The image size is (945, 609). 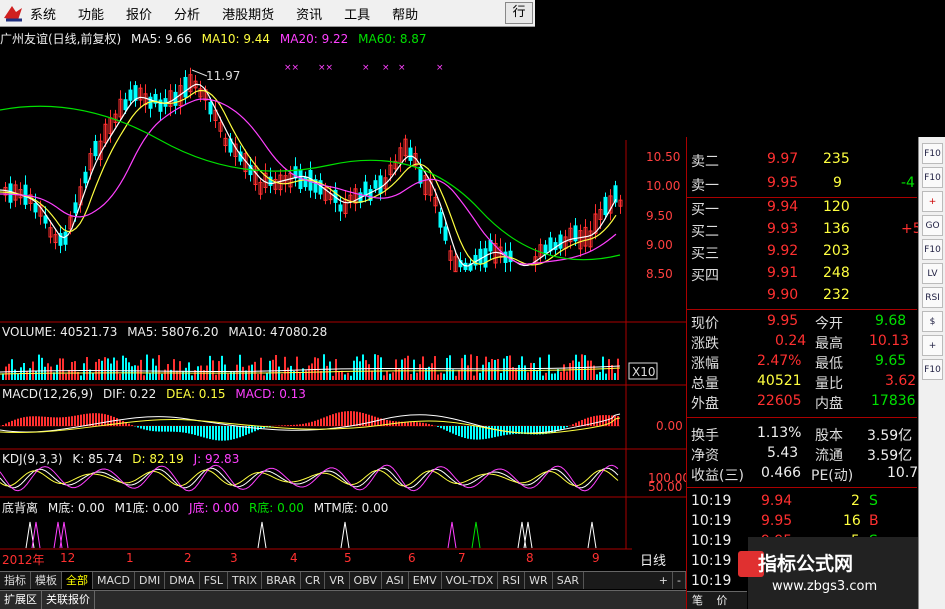 What do you see at coordinates (596, 558) in the screenshot?
I see `x-tick-9: 9` at bounding box center [596, 558].